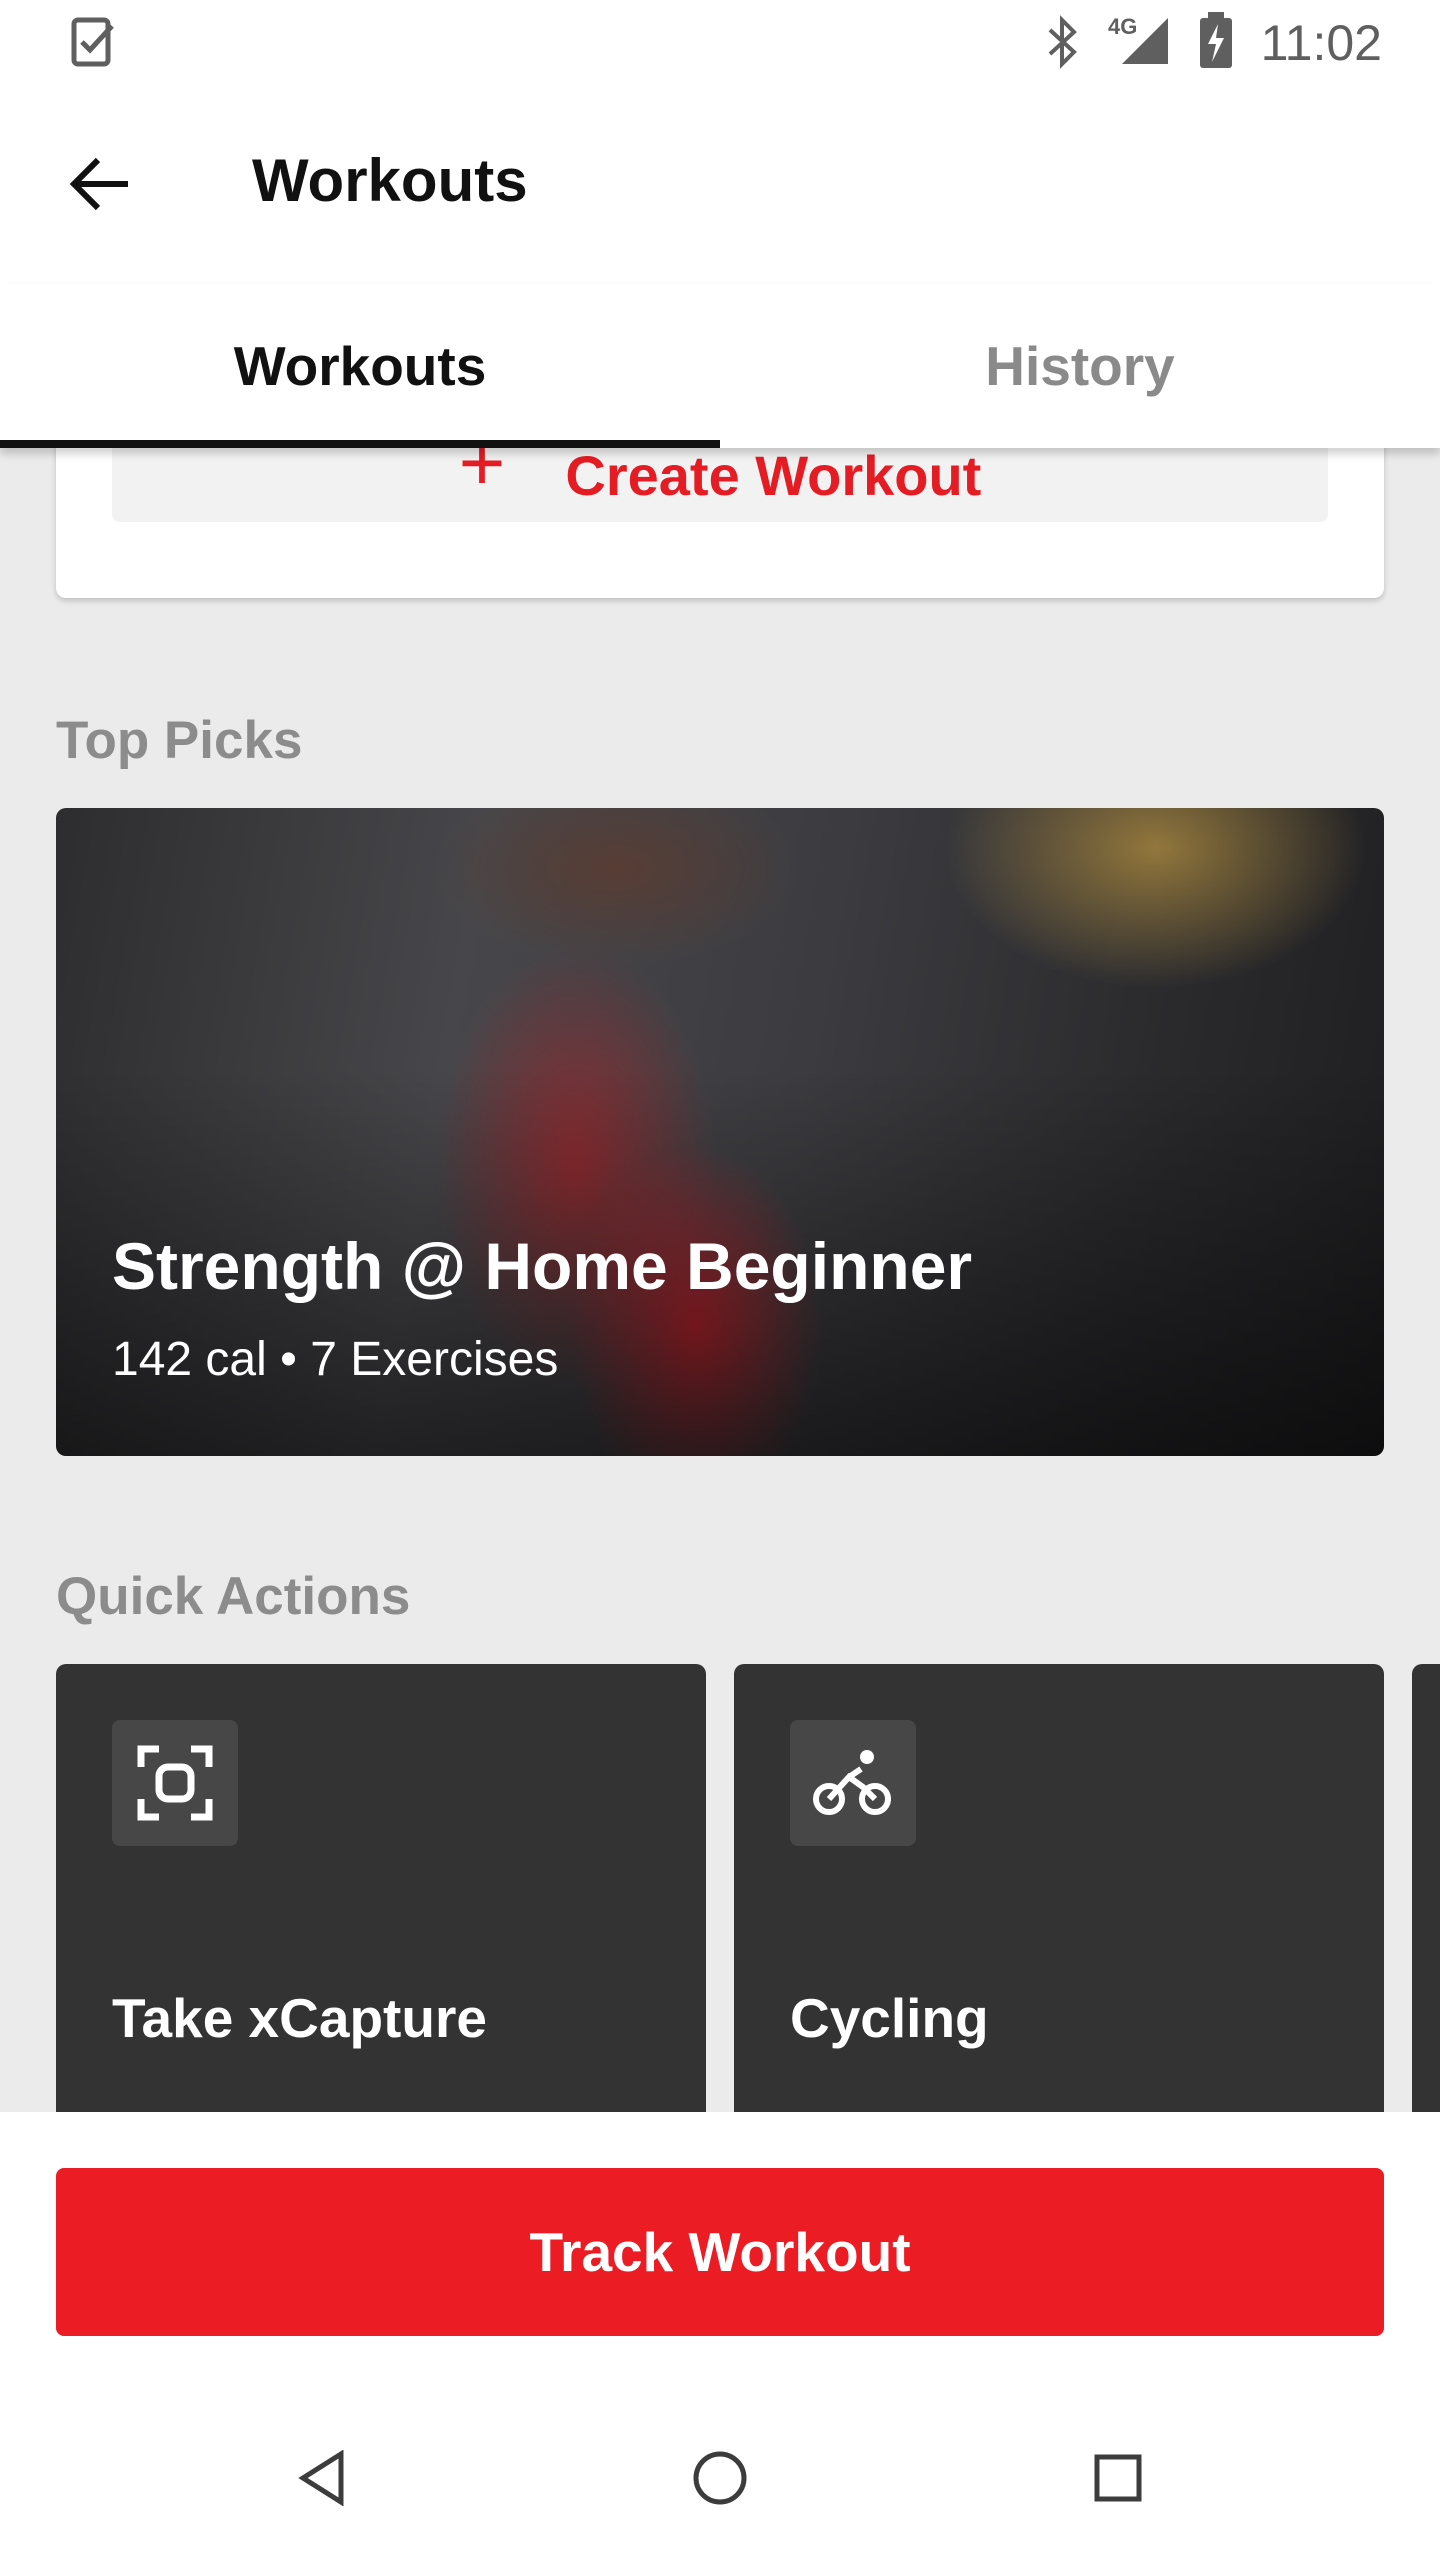 The width and height of the screenshot is (1440, 2560). I want to click on square-recents-icon, so click(1118, 2478).